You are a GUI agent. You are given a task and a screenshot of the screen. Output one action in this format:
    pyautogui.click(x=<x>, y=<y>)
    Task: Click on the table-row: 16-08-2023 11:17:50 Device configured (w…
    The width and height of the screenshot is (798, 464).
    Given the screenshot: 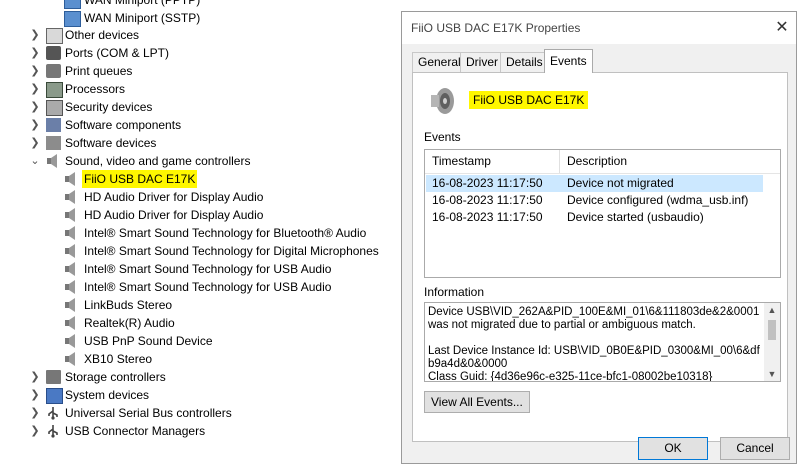 What is the action you would take?
    pyautogui.click(x=594, y=200)
    